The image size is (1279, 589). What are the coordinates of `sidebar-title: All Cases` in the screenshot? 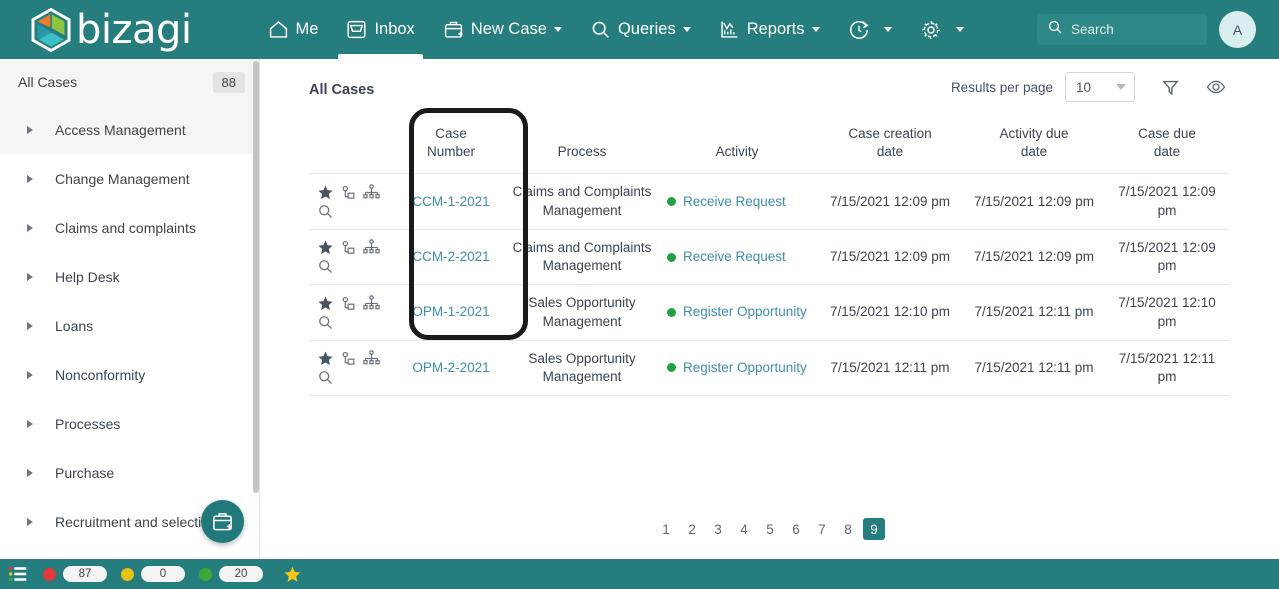 It's located at (48, 82).